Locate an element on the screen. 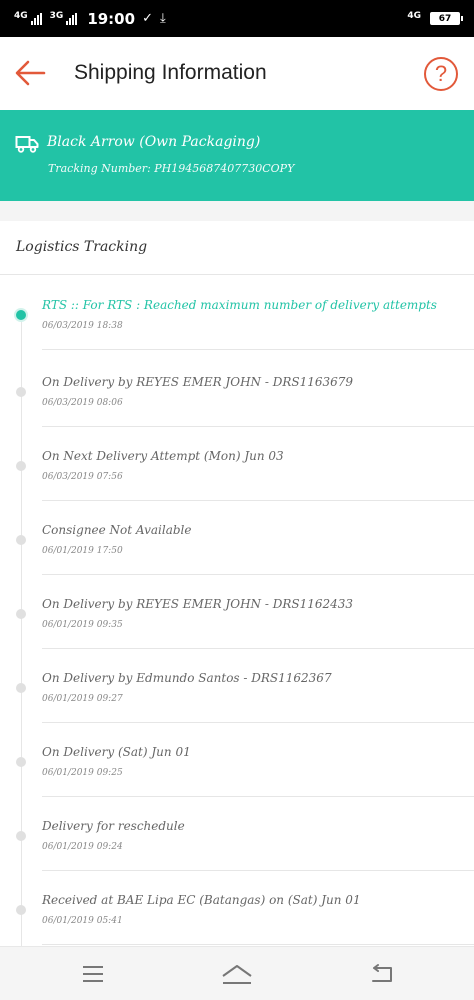  system-nav-bar is located at coordinates (237, 973).